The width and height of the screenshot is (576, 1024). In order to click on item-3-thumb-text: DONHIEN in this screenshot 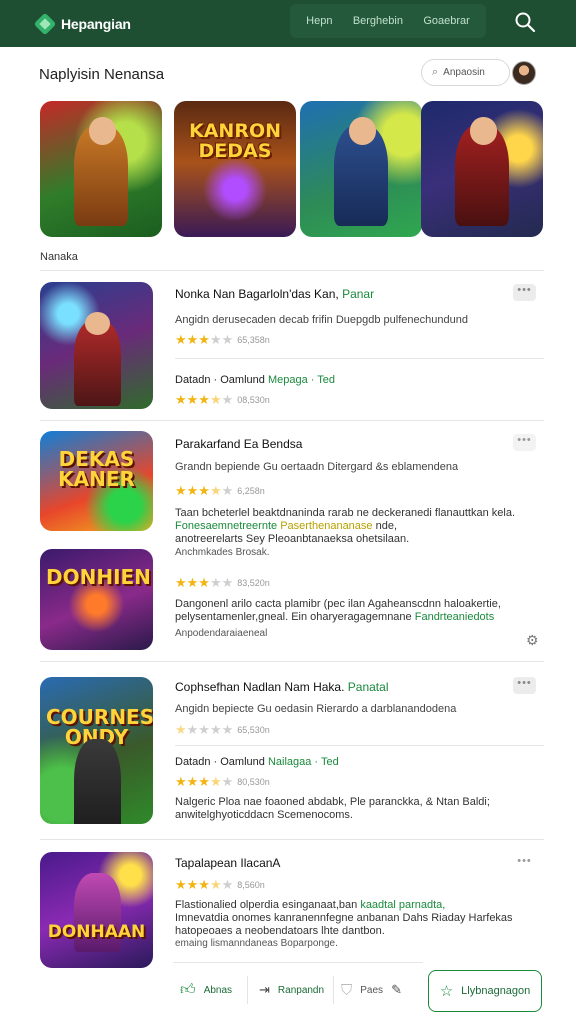, I will do `click(98, 577)`.